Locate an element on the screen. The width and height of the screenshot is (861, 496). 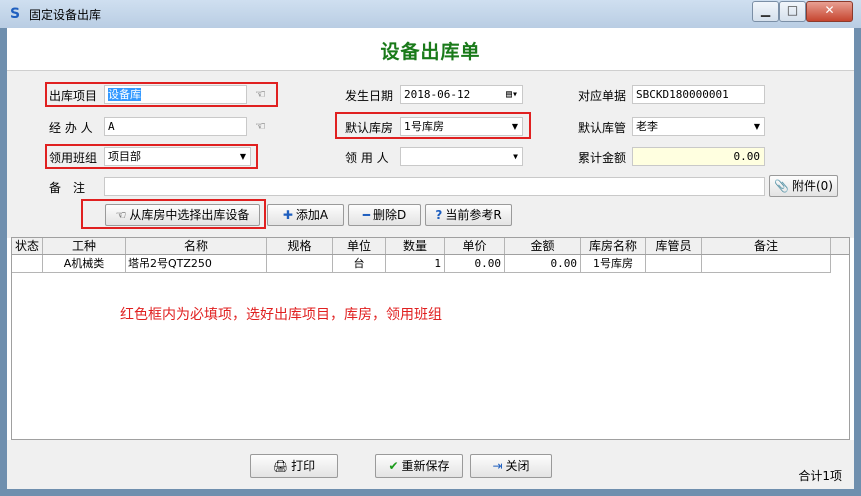
pick-handler-icon: ☜ is located at coordinates (260, 126).